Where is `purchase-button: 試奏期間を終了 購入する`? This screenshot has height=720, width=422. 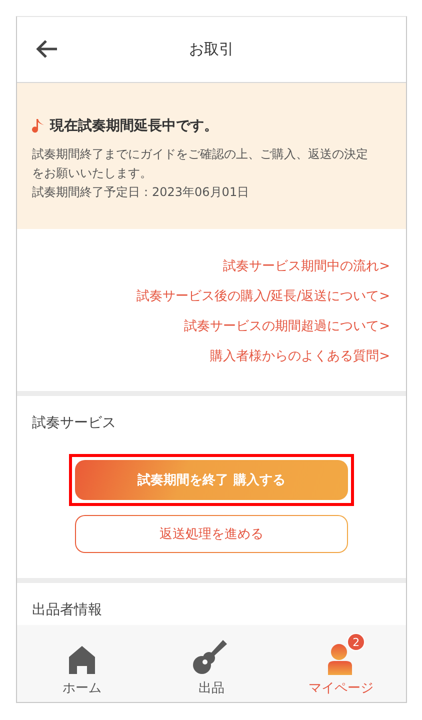 purchase-button: 試奏期間を終了 購入する is located at coordinates (211, 480).